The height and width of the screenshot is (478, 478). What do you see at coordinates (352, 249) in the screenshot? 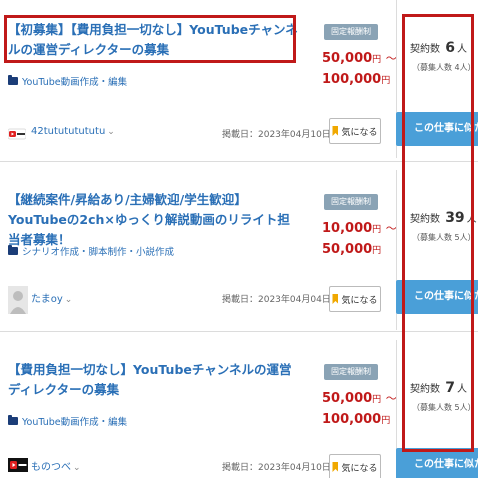
I see `price-max: 50,000円` at bounding box center [352, 249].